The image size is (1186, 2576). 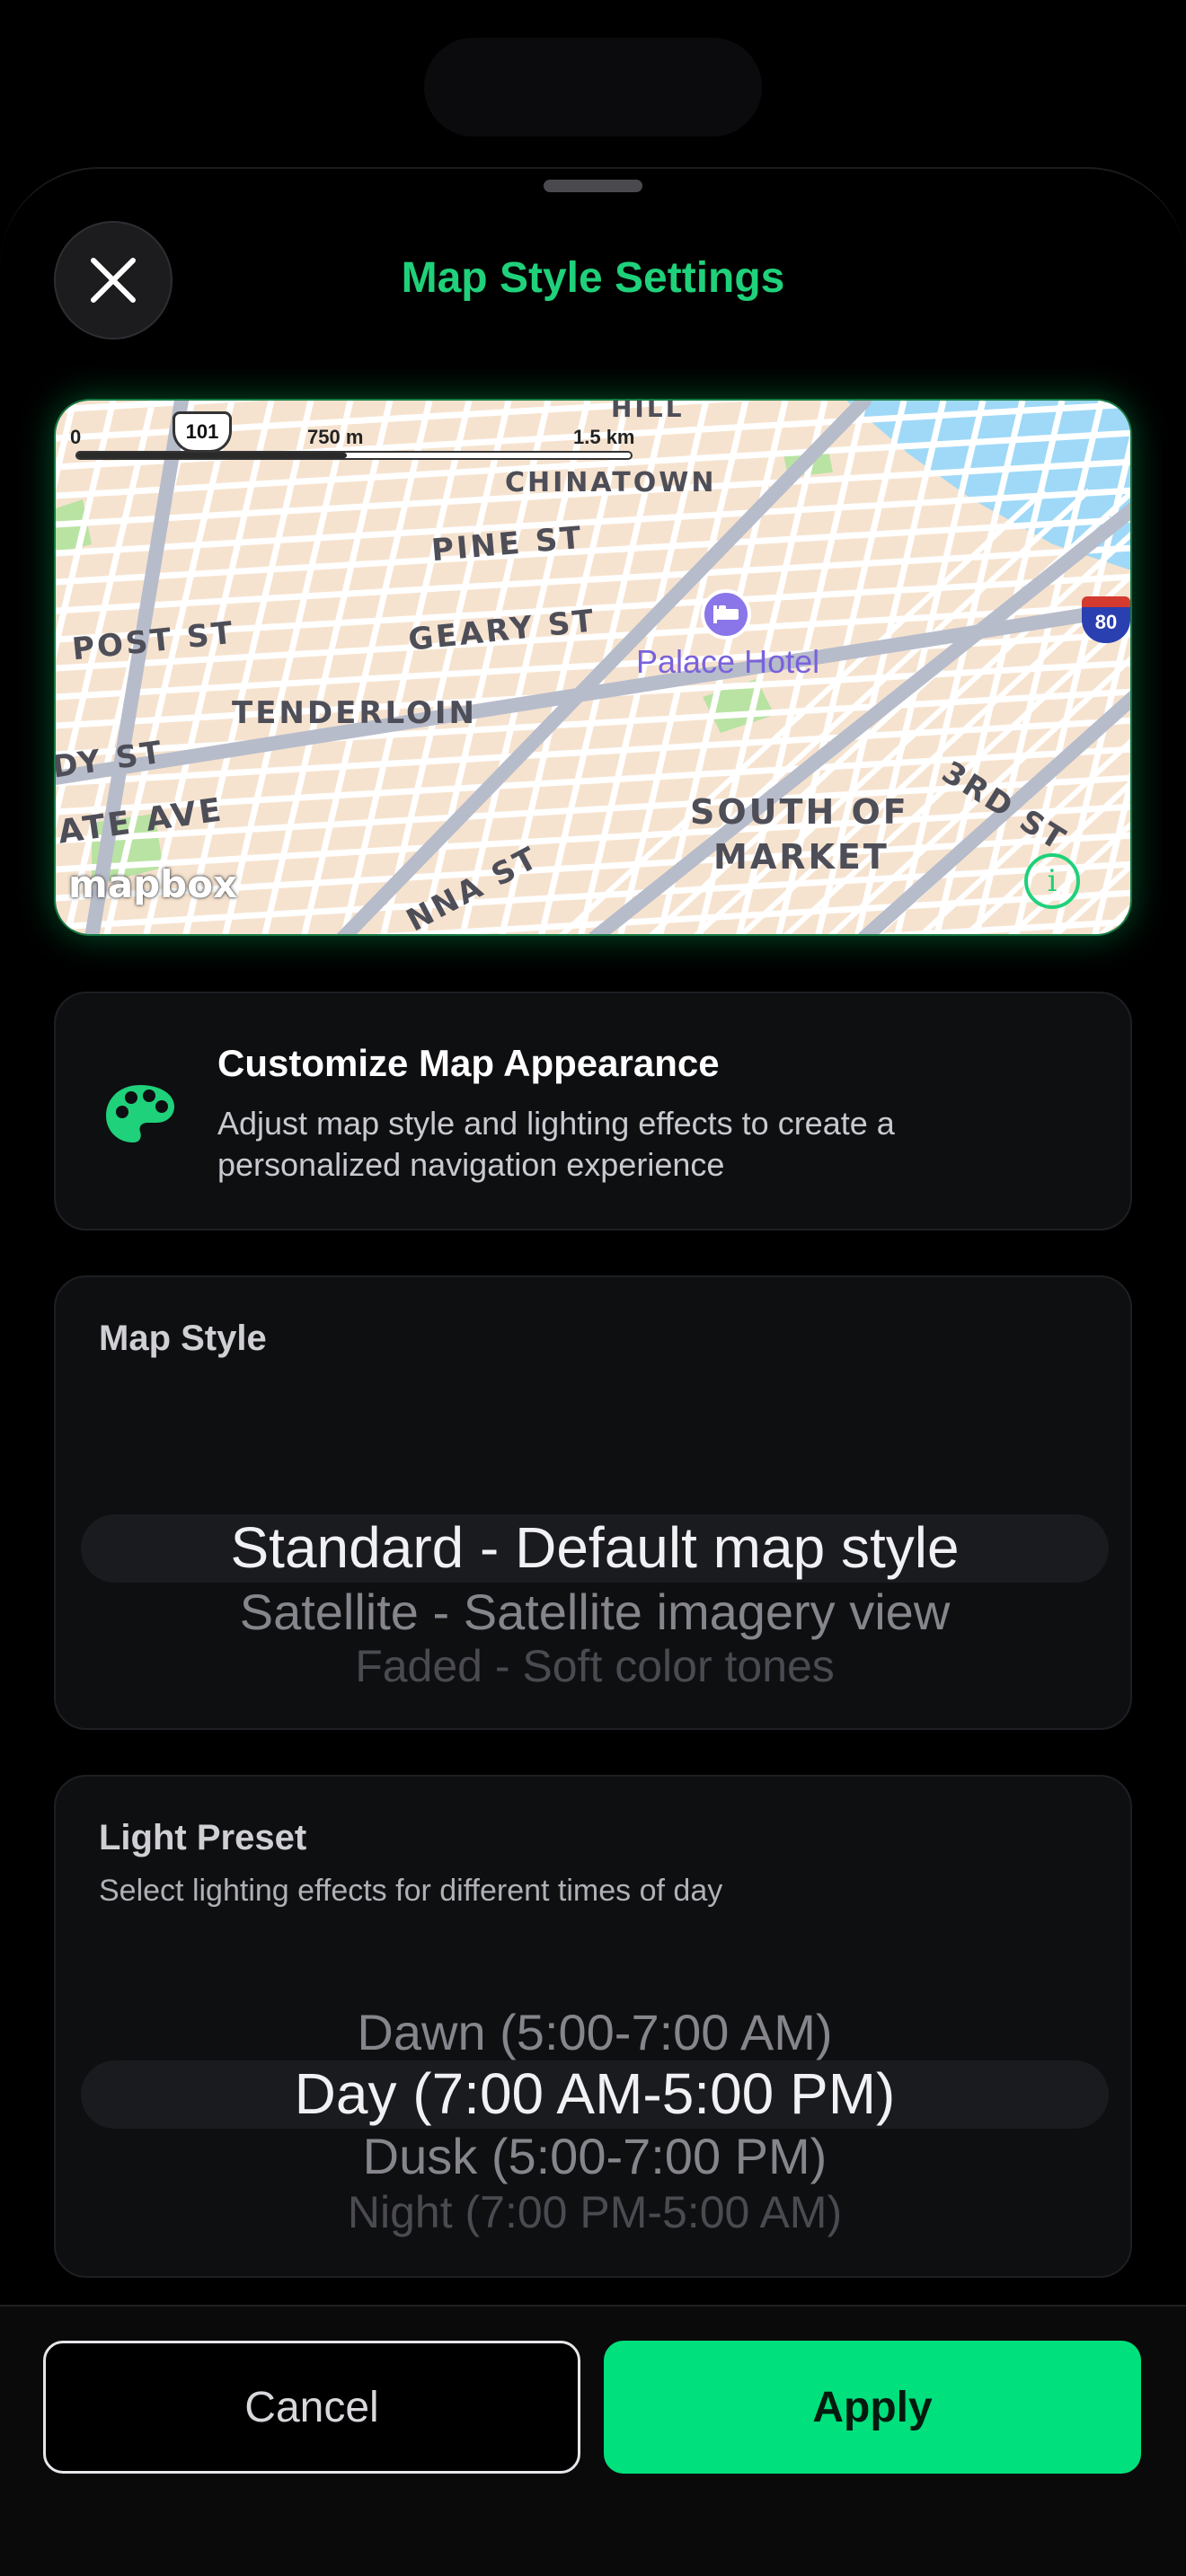 What do you see at coordinates (335, 437) in the screenshot?
I see `scale-mid: 750 m` at bounding box center [335, 437].